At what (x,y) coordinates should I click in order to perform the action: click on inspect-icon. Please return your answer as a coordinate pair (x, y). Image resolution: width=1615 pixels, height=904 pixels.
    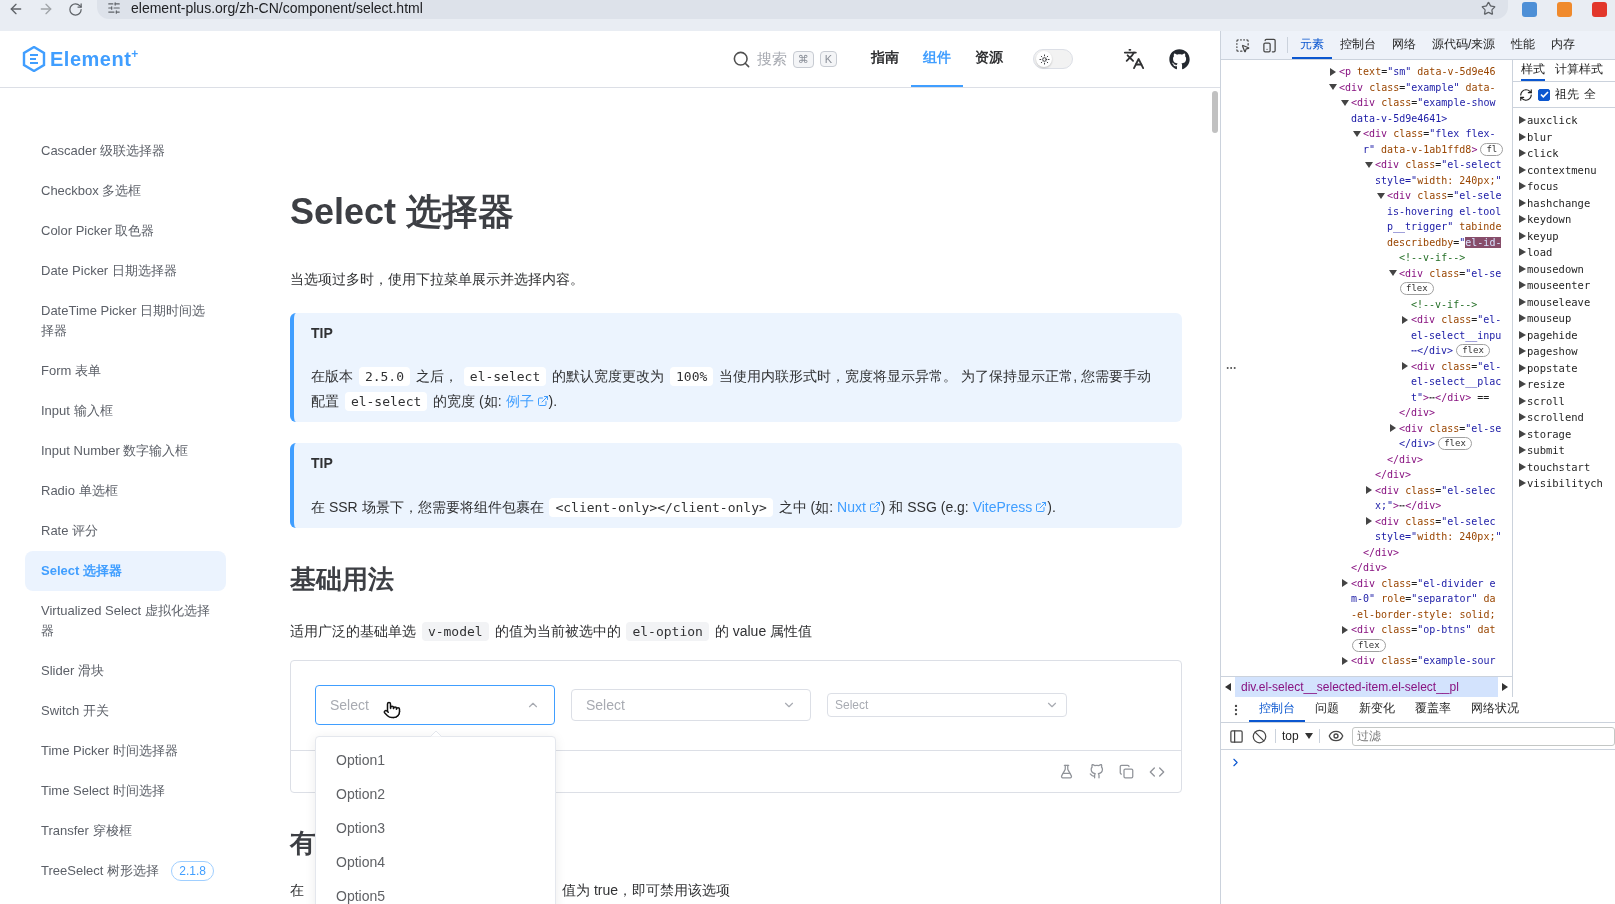
    Looking at the image, I should click on (1242, 45).